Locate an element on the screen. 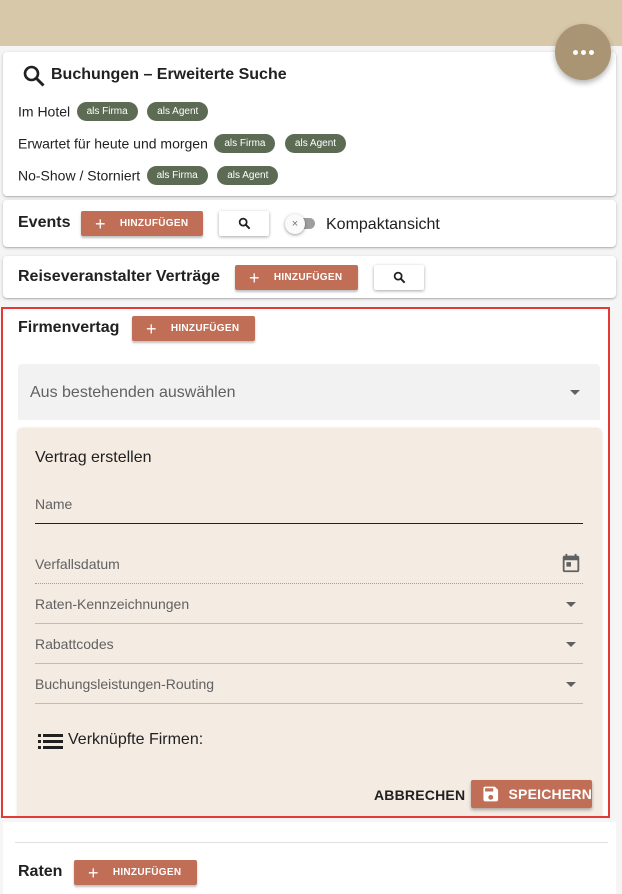  tour-operator-search-button is located at coordinates (399, 277).